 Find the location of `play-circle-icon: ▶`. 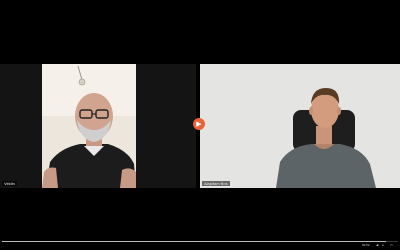

play-circle-icon: ▶ is located at coordinates (199, 124).